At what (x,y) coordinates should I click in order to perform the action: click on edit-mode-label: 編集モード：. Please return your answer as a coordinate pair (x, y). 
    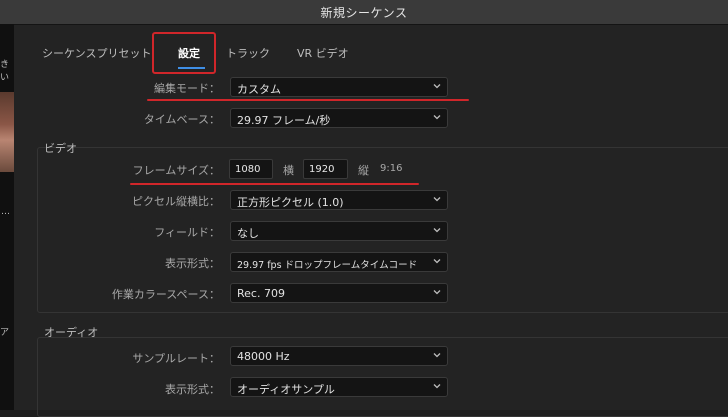
    Looking at the image, I should click on (187, 88).